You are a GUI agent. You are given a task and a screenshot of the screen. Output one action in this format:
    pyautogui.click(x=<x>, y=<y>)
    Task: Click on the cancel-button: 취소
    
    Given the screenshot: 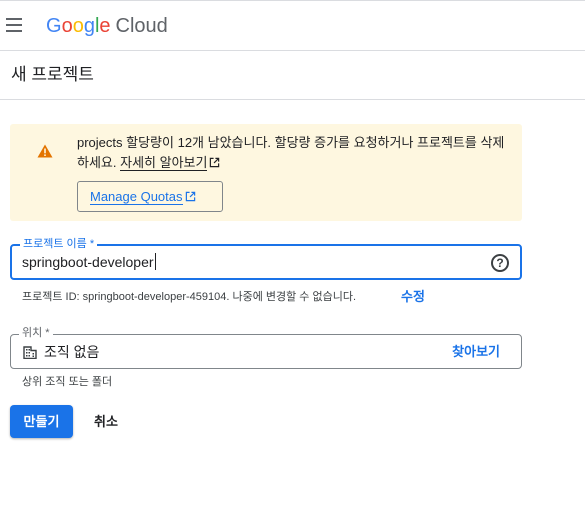 What is the action you would take?
    pyautogui.click(x=106, y=421)
    